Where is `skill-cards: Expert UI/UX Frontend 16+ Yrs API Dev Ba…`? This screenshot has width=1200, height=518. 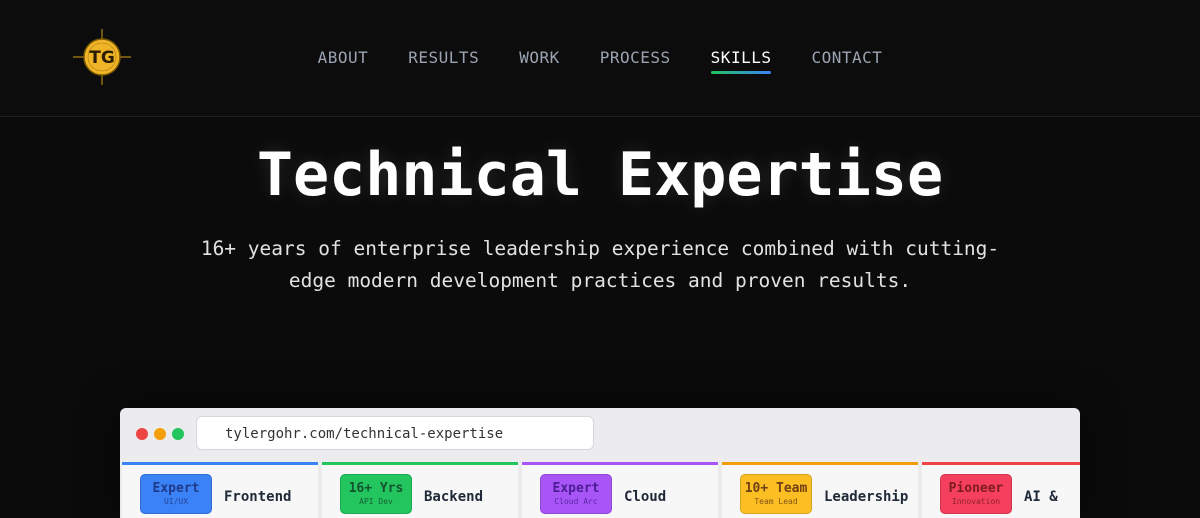 skill-cards: Expert UI/UX Frontend 16+ Yrs API Dev Ba… is located at coordinates (601, 490).